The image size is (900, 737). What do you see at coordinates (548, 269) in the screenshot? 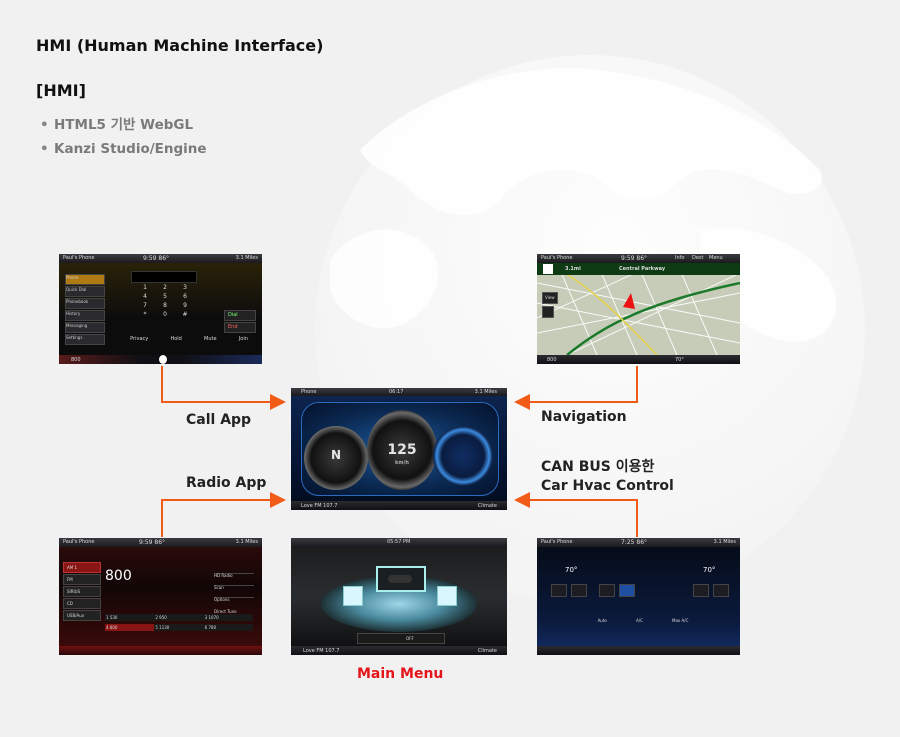
I see `turn-arrow-icon` at bounding box center [548, 269].